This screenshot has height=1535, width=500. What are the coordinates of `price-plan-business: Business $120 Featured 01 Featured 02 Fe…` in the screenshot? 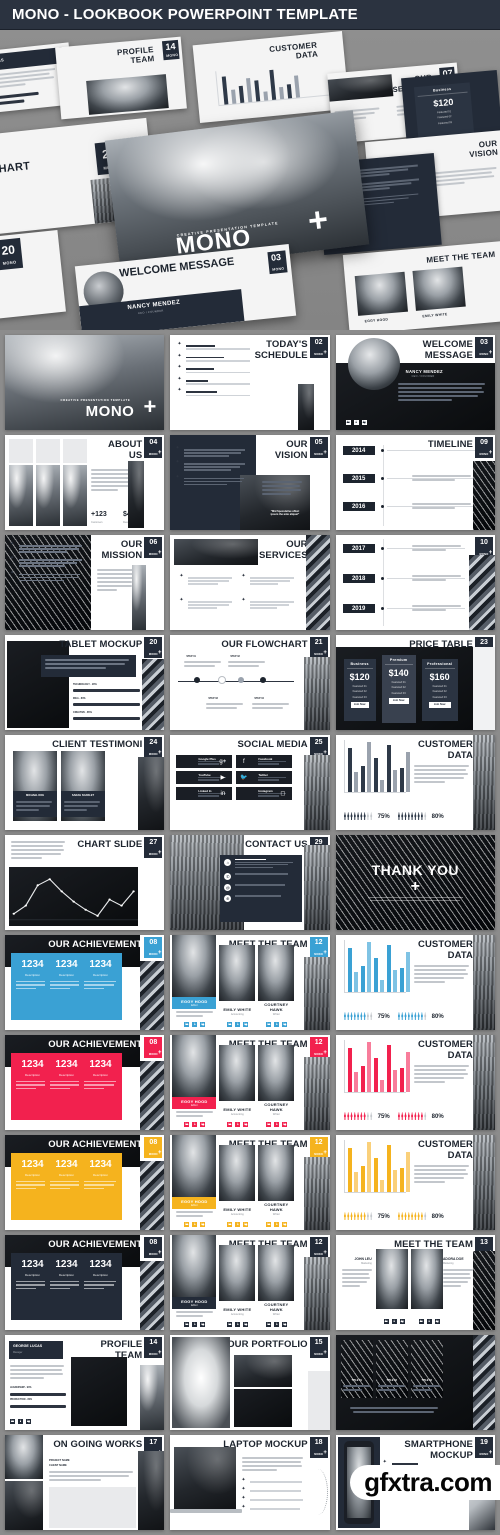 It's located at (359, 690).